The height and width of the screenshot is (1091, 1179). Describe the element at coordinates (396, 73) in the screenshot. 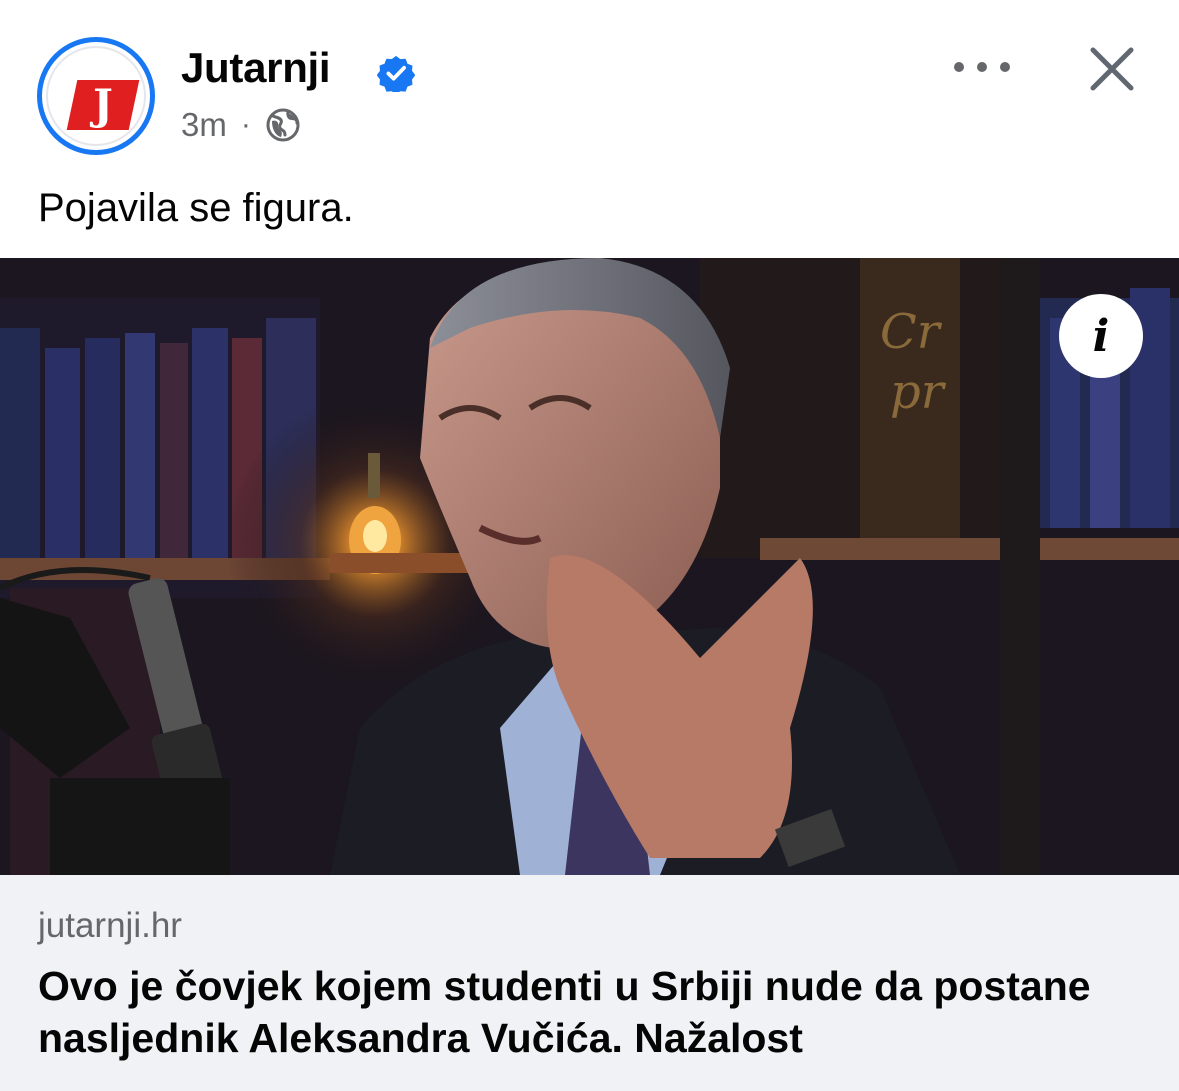

I see `verified-badge-icon` at that location.